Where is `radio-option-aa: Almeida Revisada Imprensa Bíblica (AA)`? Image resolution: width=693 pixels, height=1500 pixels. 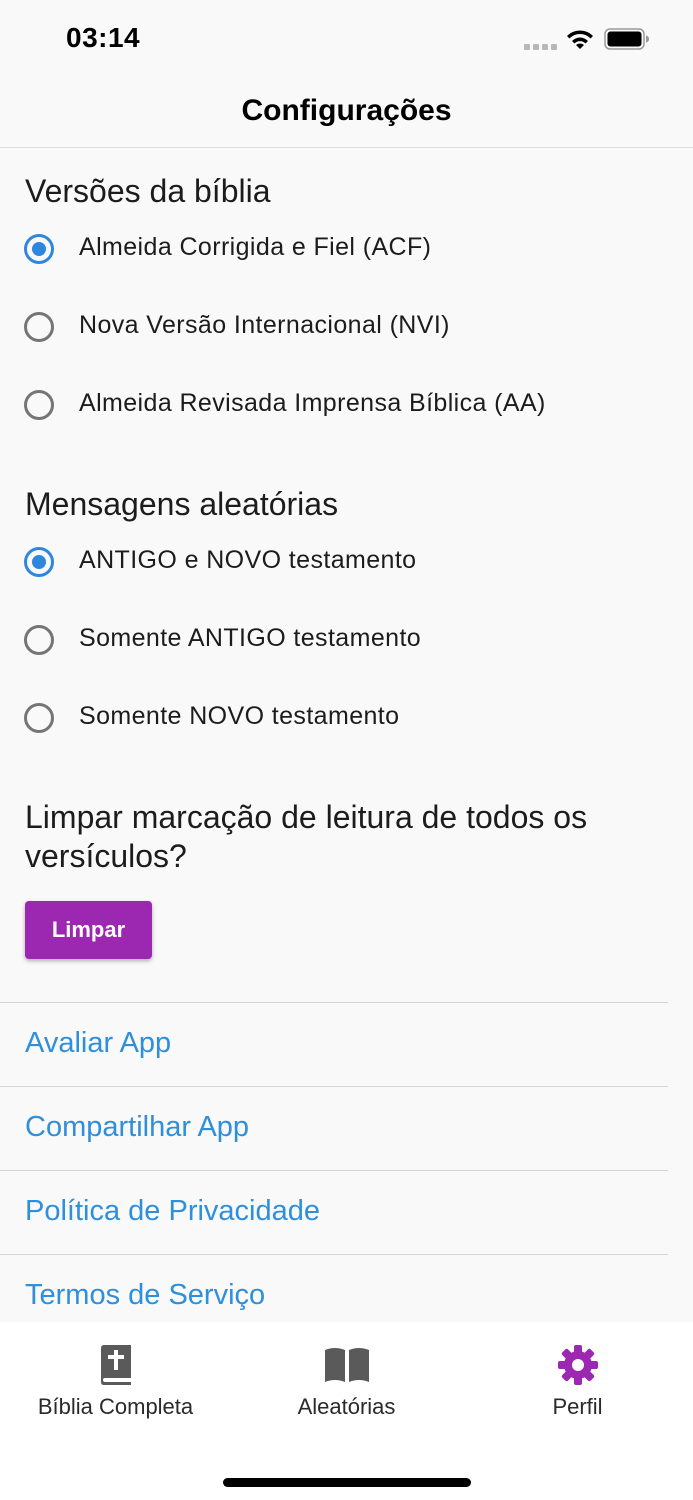
radio-option-aa: Almeida Revisada Imprensa Bíblica (AA) is located at coordinates (346, 405).